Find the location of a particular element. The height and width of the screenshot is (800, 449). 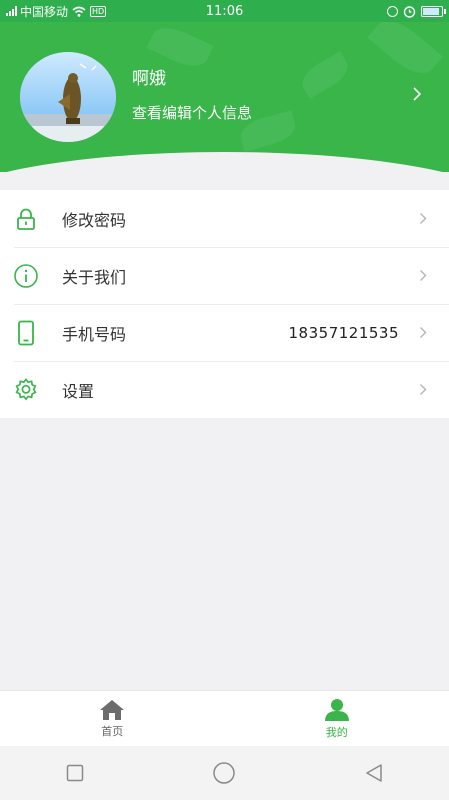

lock-icon is located at coordinates (26, 219).